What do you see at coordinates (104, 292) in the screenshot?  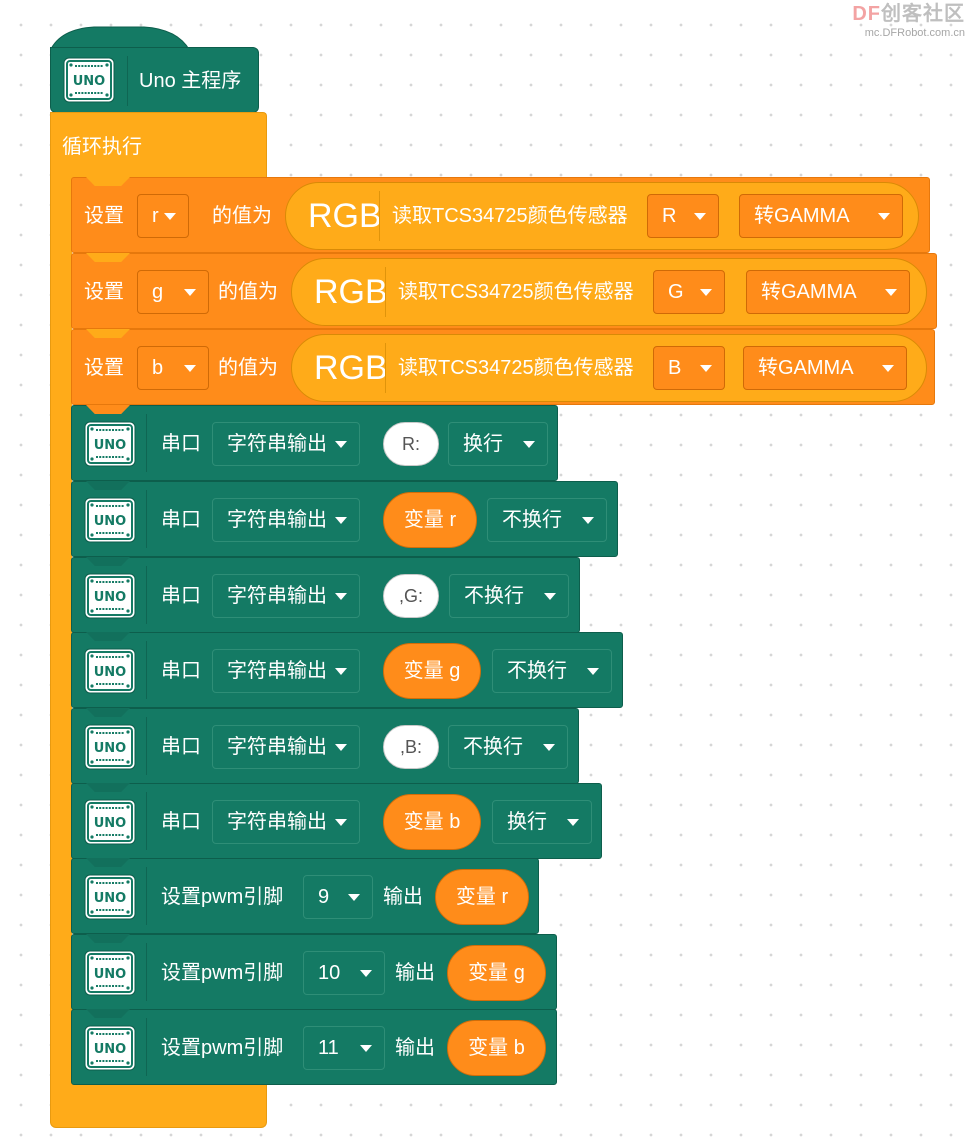 I see `set-label: 设置` at bounding box center [104, 292].